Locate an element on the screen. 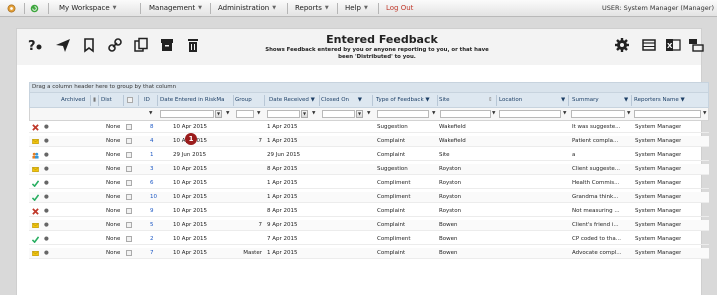  header-site: Site is located at coordinates (444, 100).